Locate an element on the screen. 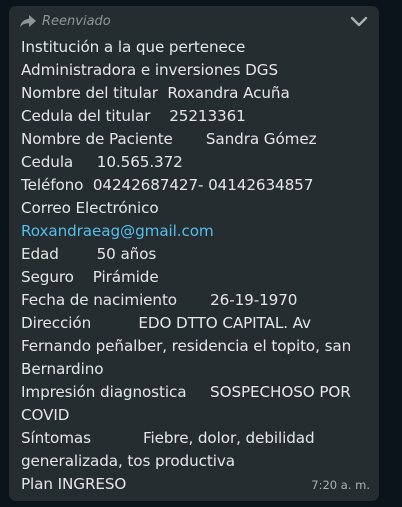 This screenshot has width=402, height=507. text-line-institucion: Institución a la que pertenece is located at coordinates (133, 47).